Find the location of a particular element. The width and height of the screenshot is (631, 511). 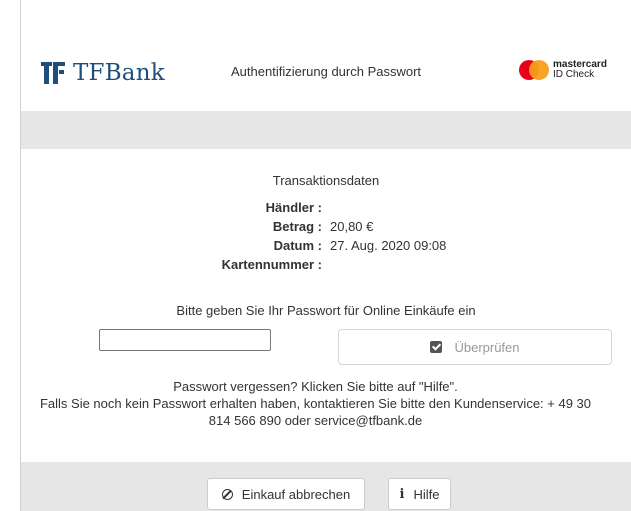

amount-label: Betrag : is located at coordinates (297, 226).